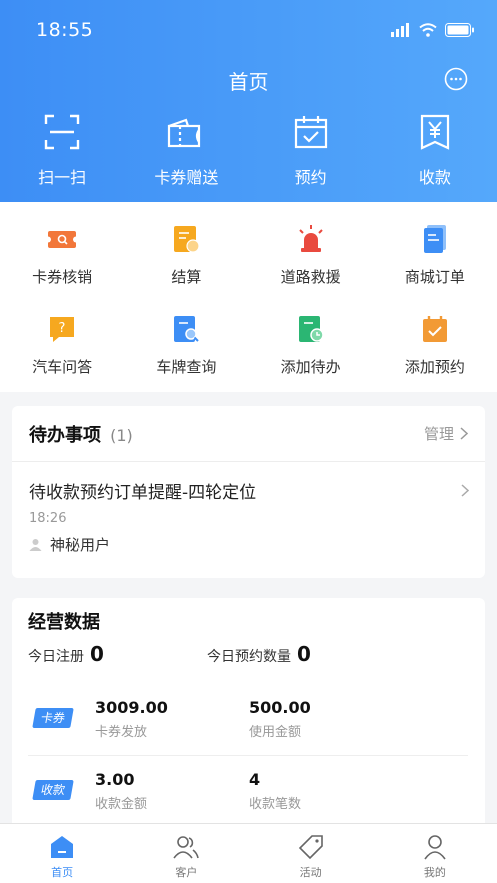 Image resolution: width=497 pixels, height=883 pixels. What do you see at coordinates (310, 847) in the screenshot?
I see `tag-icon` at bounding box center [310, 847].